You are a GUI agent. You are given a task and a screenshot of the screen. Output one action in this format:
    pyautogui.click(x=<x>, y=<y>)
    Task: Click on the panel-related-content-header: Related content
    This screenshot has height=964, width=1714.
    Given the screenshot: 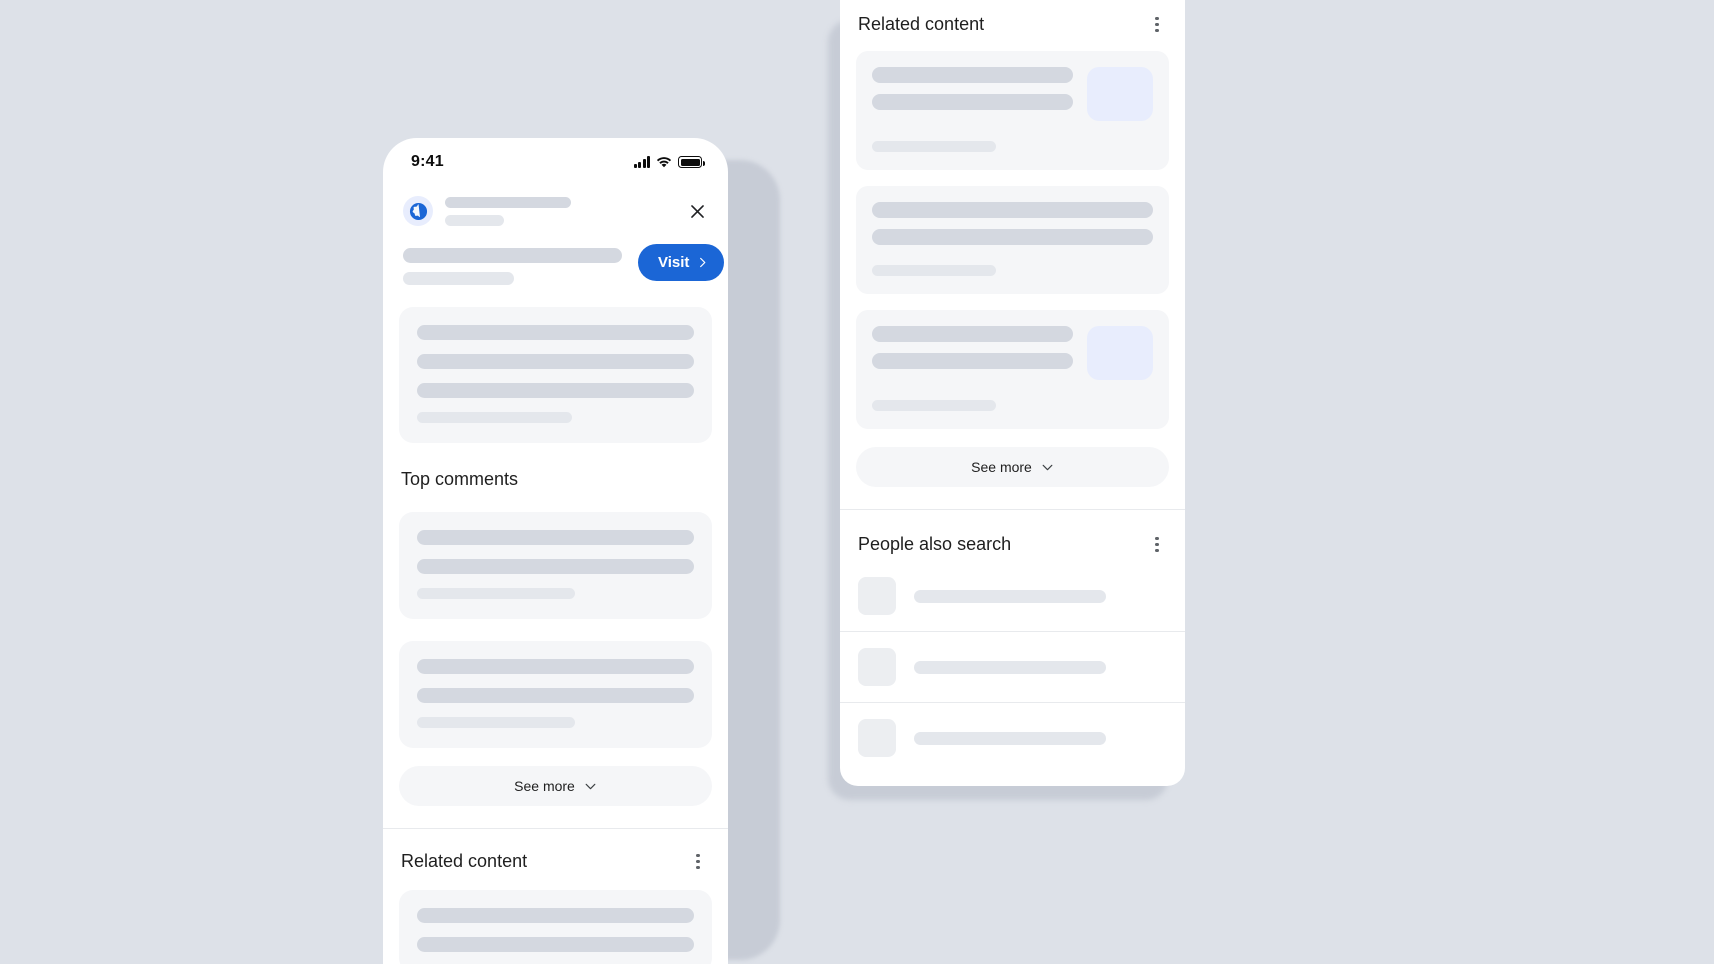 What is the action you would take?
    pyautogui.click(x=1012, y=17)
    